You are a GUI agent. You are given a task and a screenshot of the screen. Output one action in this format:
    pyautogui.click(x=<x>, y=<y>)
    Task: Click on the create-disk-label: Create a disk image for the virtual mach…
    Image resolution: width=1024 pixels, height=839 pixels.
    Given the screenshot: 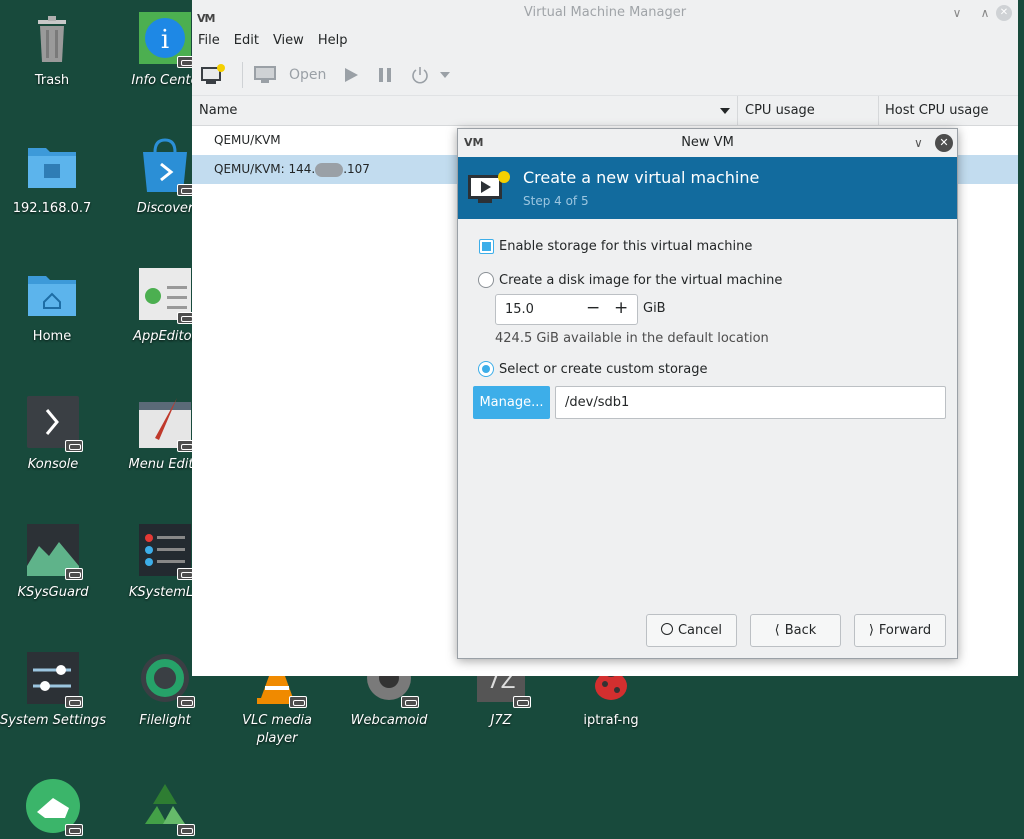 What is the action you would take?
    pyautogui.click(x=641, y=280)
    